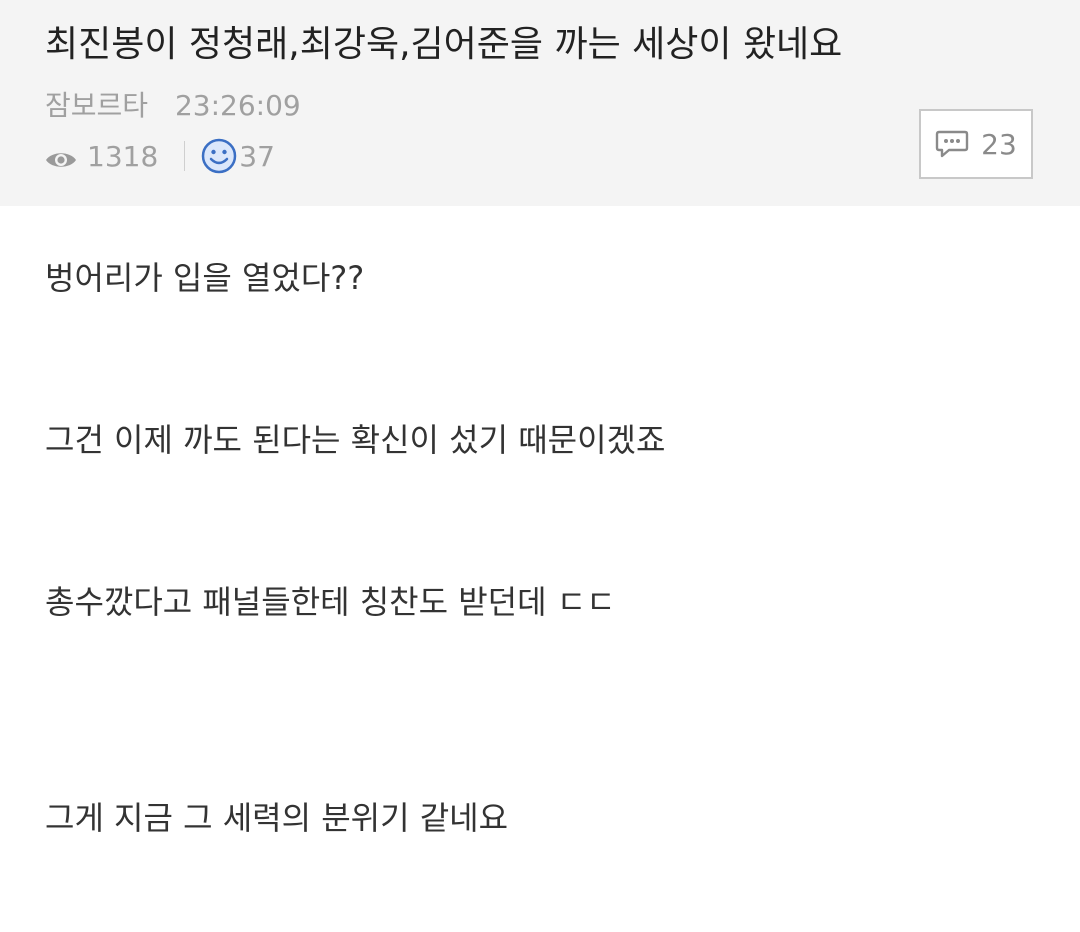  Describe the element at coordinates (173, 106) in the screenshot. I see `post-meta: 잠보르타 23:26:09` at that location.